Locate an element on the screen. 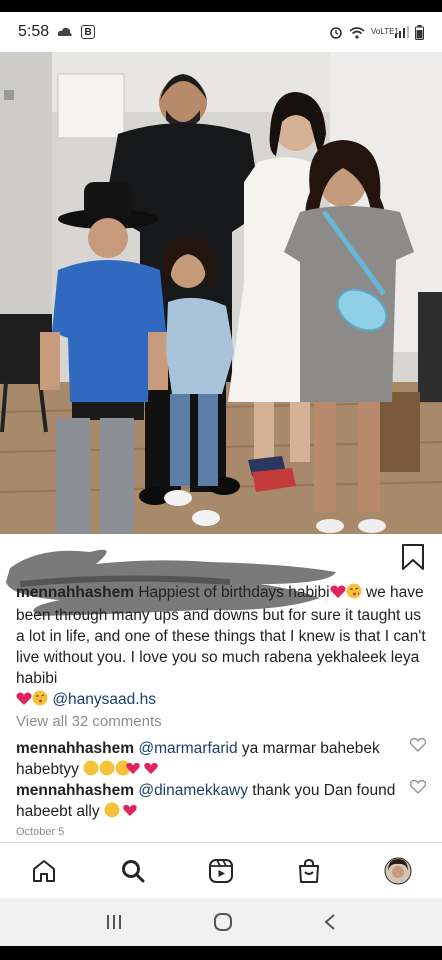 Image resolution: width=442 pixels, height=960 pixels. kiss-face-emoji is located at coordinates (354, 594).